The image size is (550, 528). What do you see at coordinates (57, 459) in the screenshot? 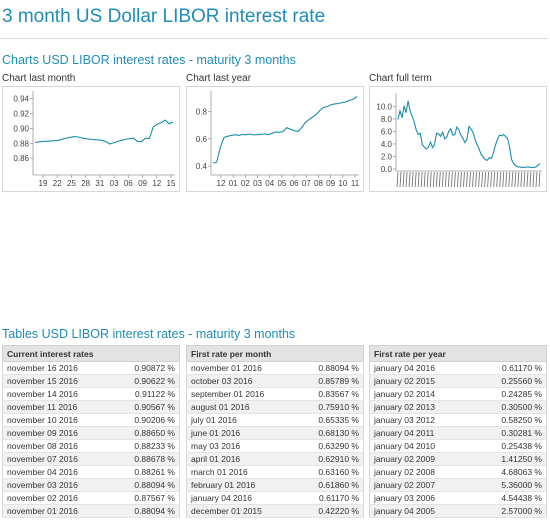
I see `date-cell: november 07 2016` at bounding box center [57, 459].